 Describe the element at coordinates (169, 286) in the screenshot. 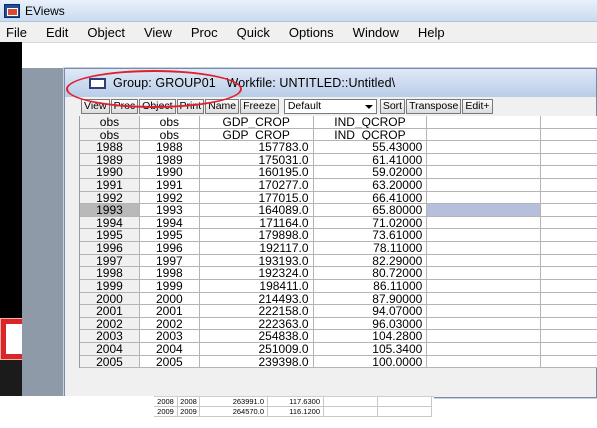

I see `obs-cell: 1999` at that location.